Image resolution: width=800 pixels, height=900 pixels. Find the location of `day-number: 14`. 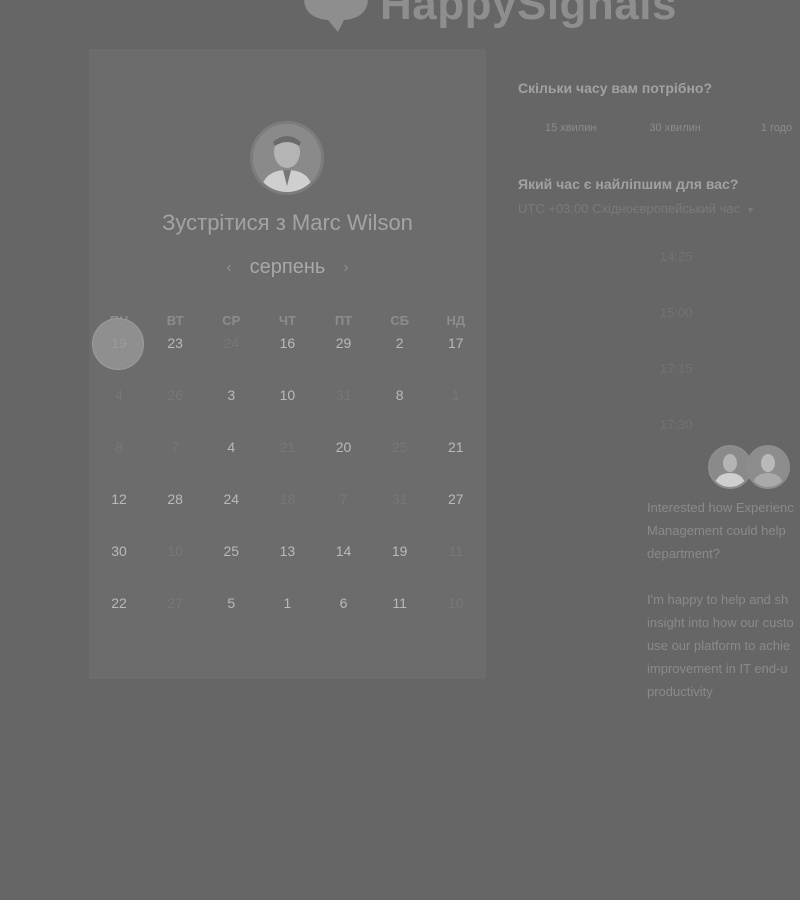

day-number: 14 is located at coordinates (343, 551).